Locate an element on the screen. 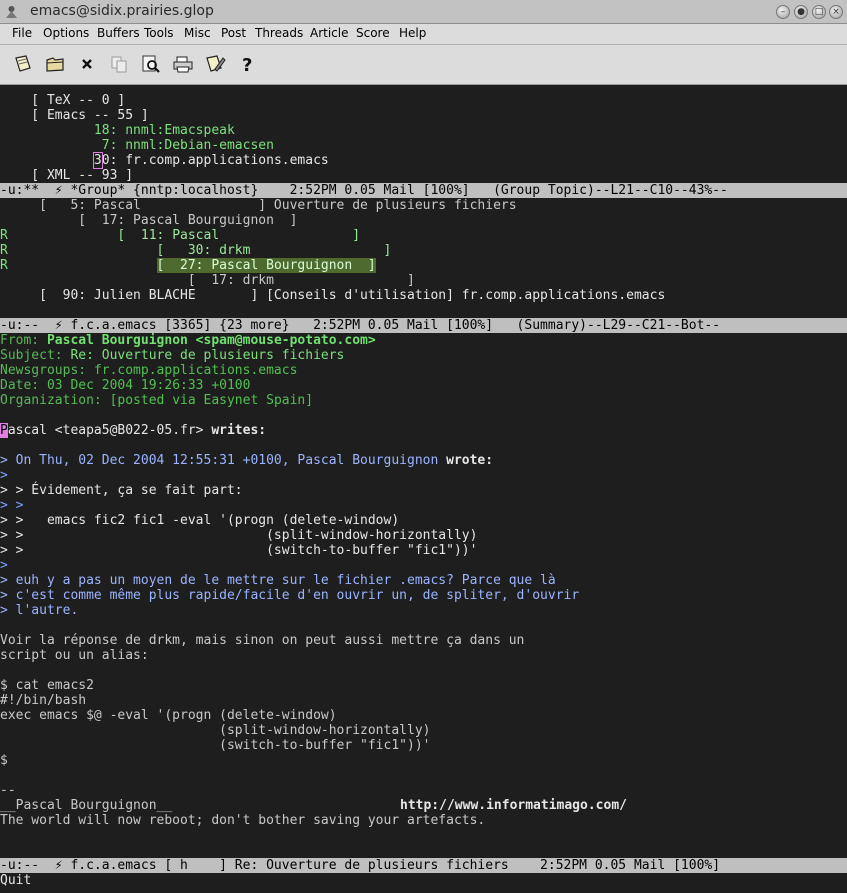  print-icon is located at coordinates (183, 64).